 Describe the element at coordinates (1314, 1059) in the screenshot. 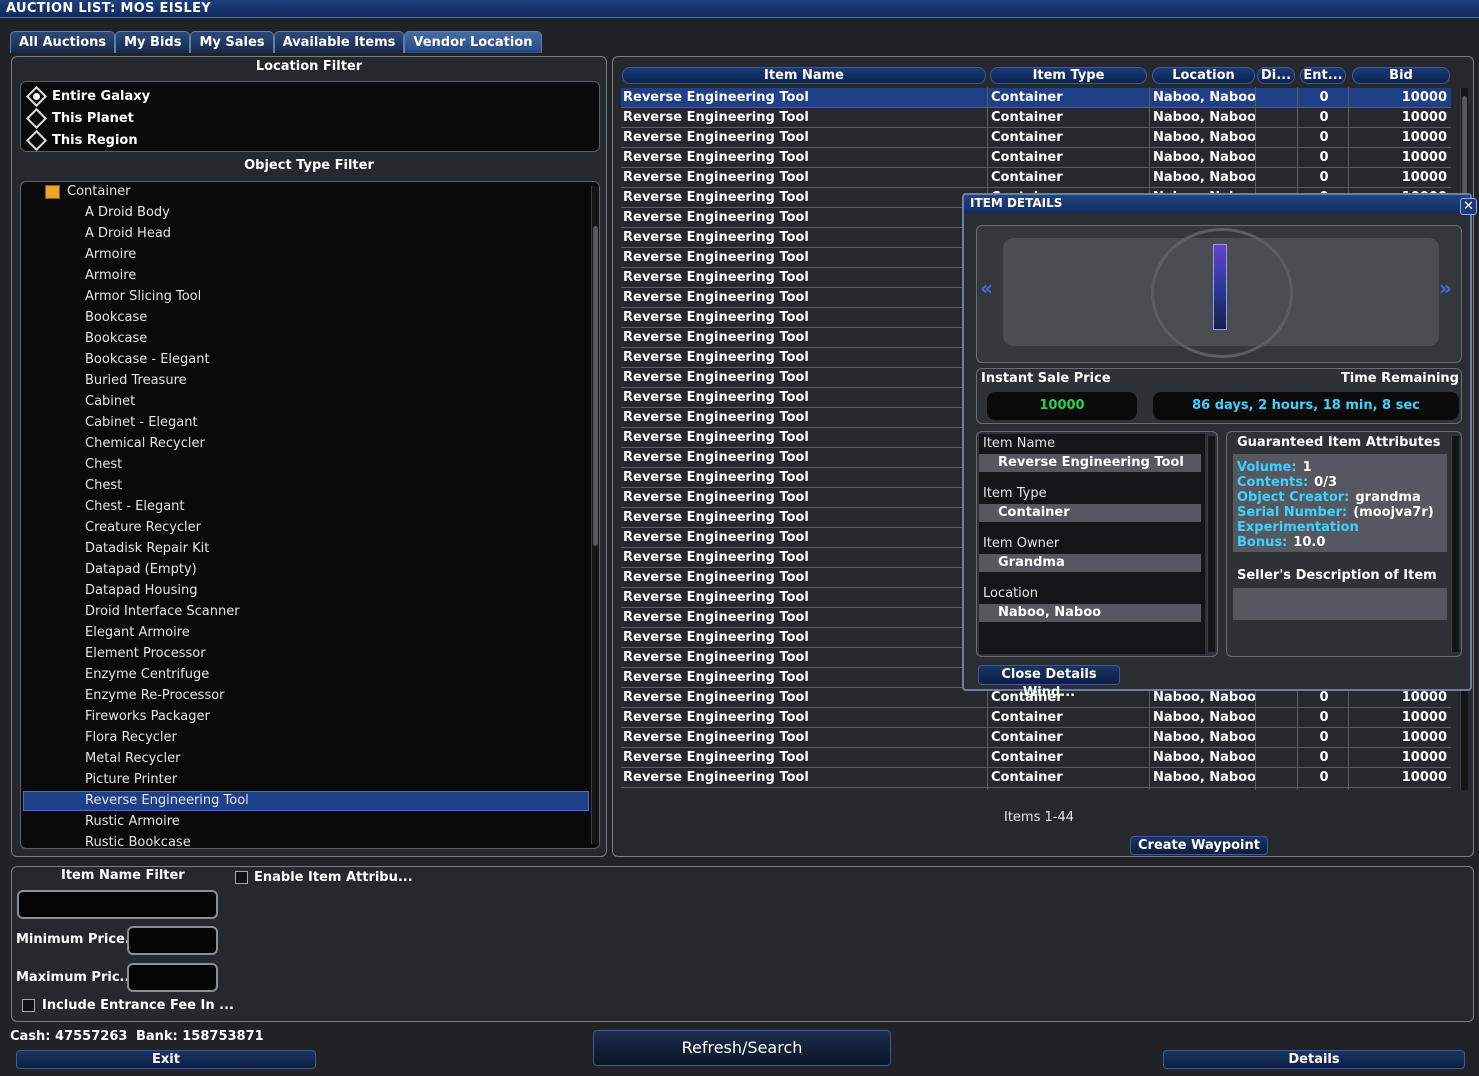

I see `details-button: Details` at that location.